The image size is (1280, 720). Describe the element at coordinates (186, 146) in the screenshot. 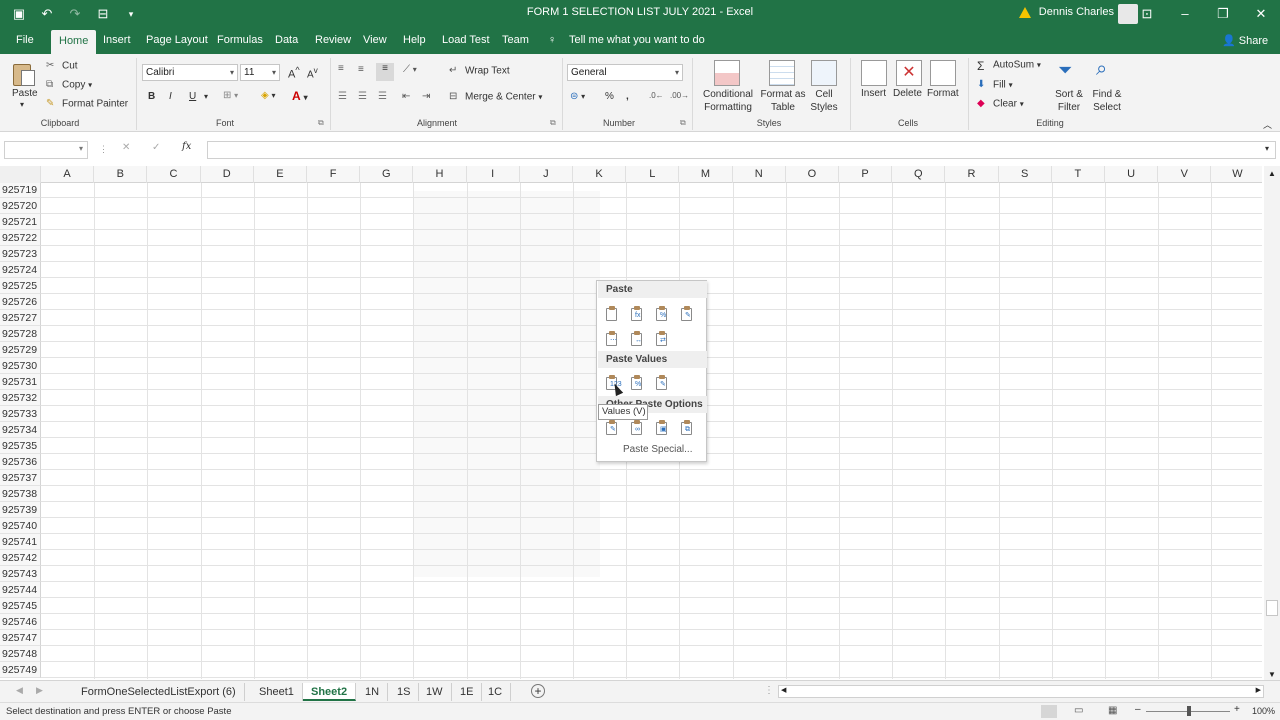

I see `insert-function-icon: fx` at that location.